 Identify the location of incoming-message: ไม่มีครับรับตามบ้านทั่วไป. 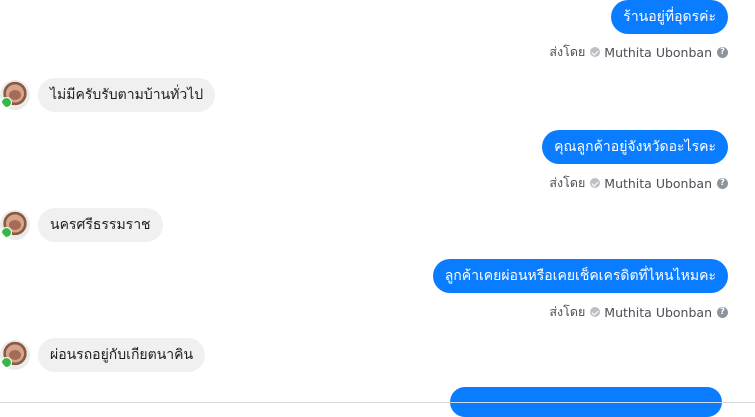
(108, 95).